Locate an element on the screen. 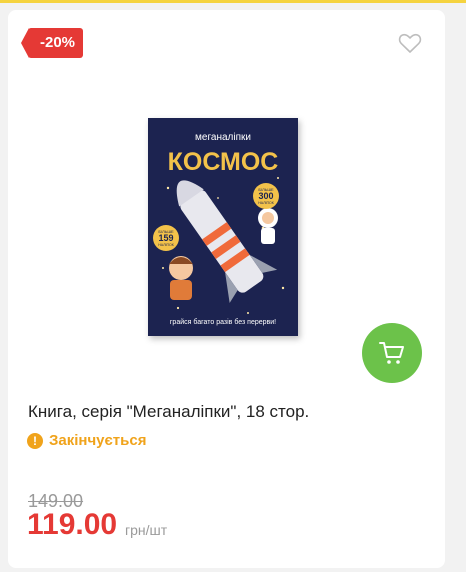 The width and height of the screenshot is (466, 572). heart-icon is located at coordinates (410, 43).